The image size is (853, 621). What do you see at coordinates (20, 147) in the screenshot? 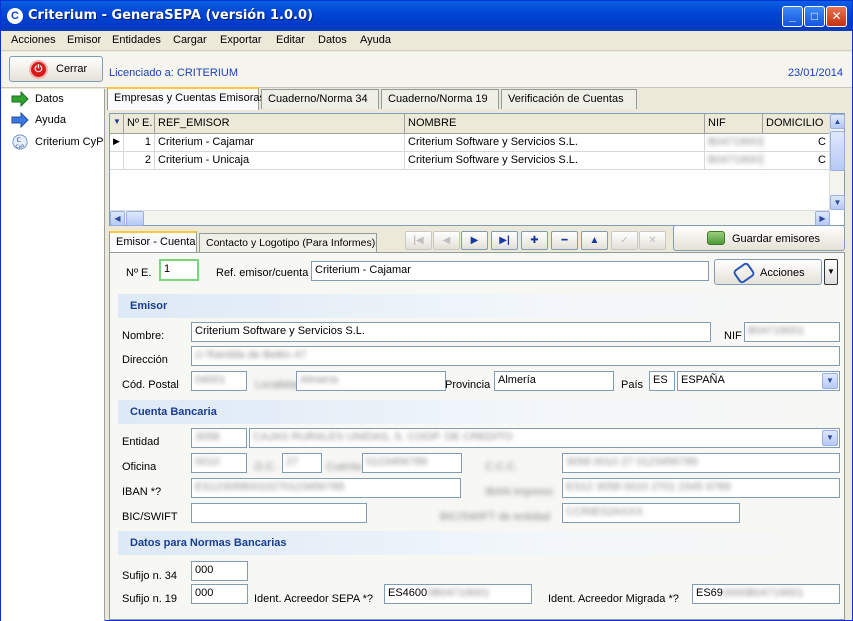
I see `svg-text: CyP` at bounding box center [20, 147].